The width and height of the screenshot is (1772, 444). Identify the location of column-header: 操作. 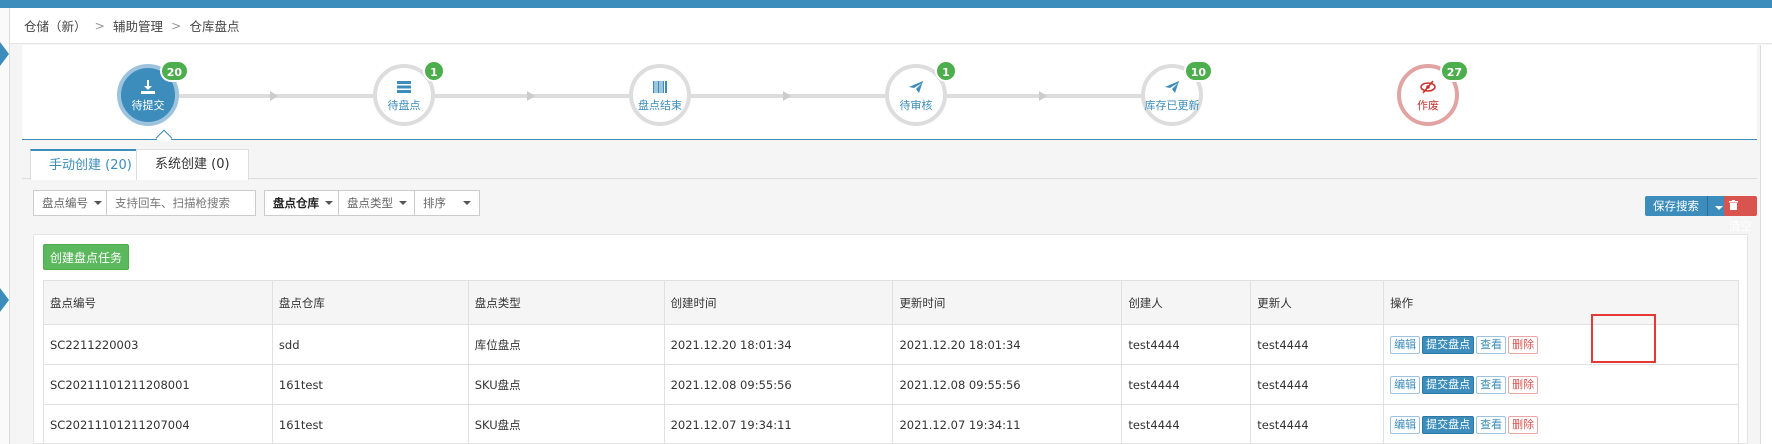
(1561, 302).